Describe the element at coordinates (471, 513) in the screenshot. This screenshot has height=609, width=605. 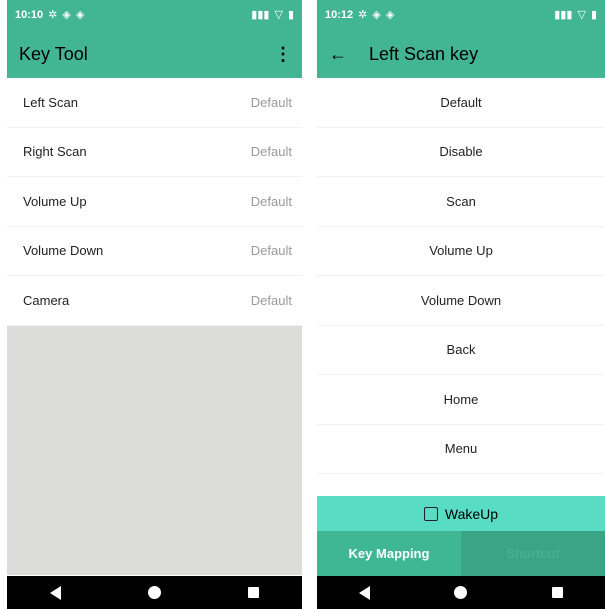
I see `wakeup-label: WakeUp` at that location.